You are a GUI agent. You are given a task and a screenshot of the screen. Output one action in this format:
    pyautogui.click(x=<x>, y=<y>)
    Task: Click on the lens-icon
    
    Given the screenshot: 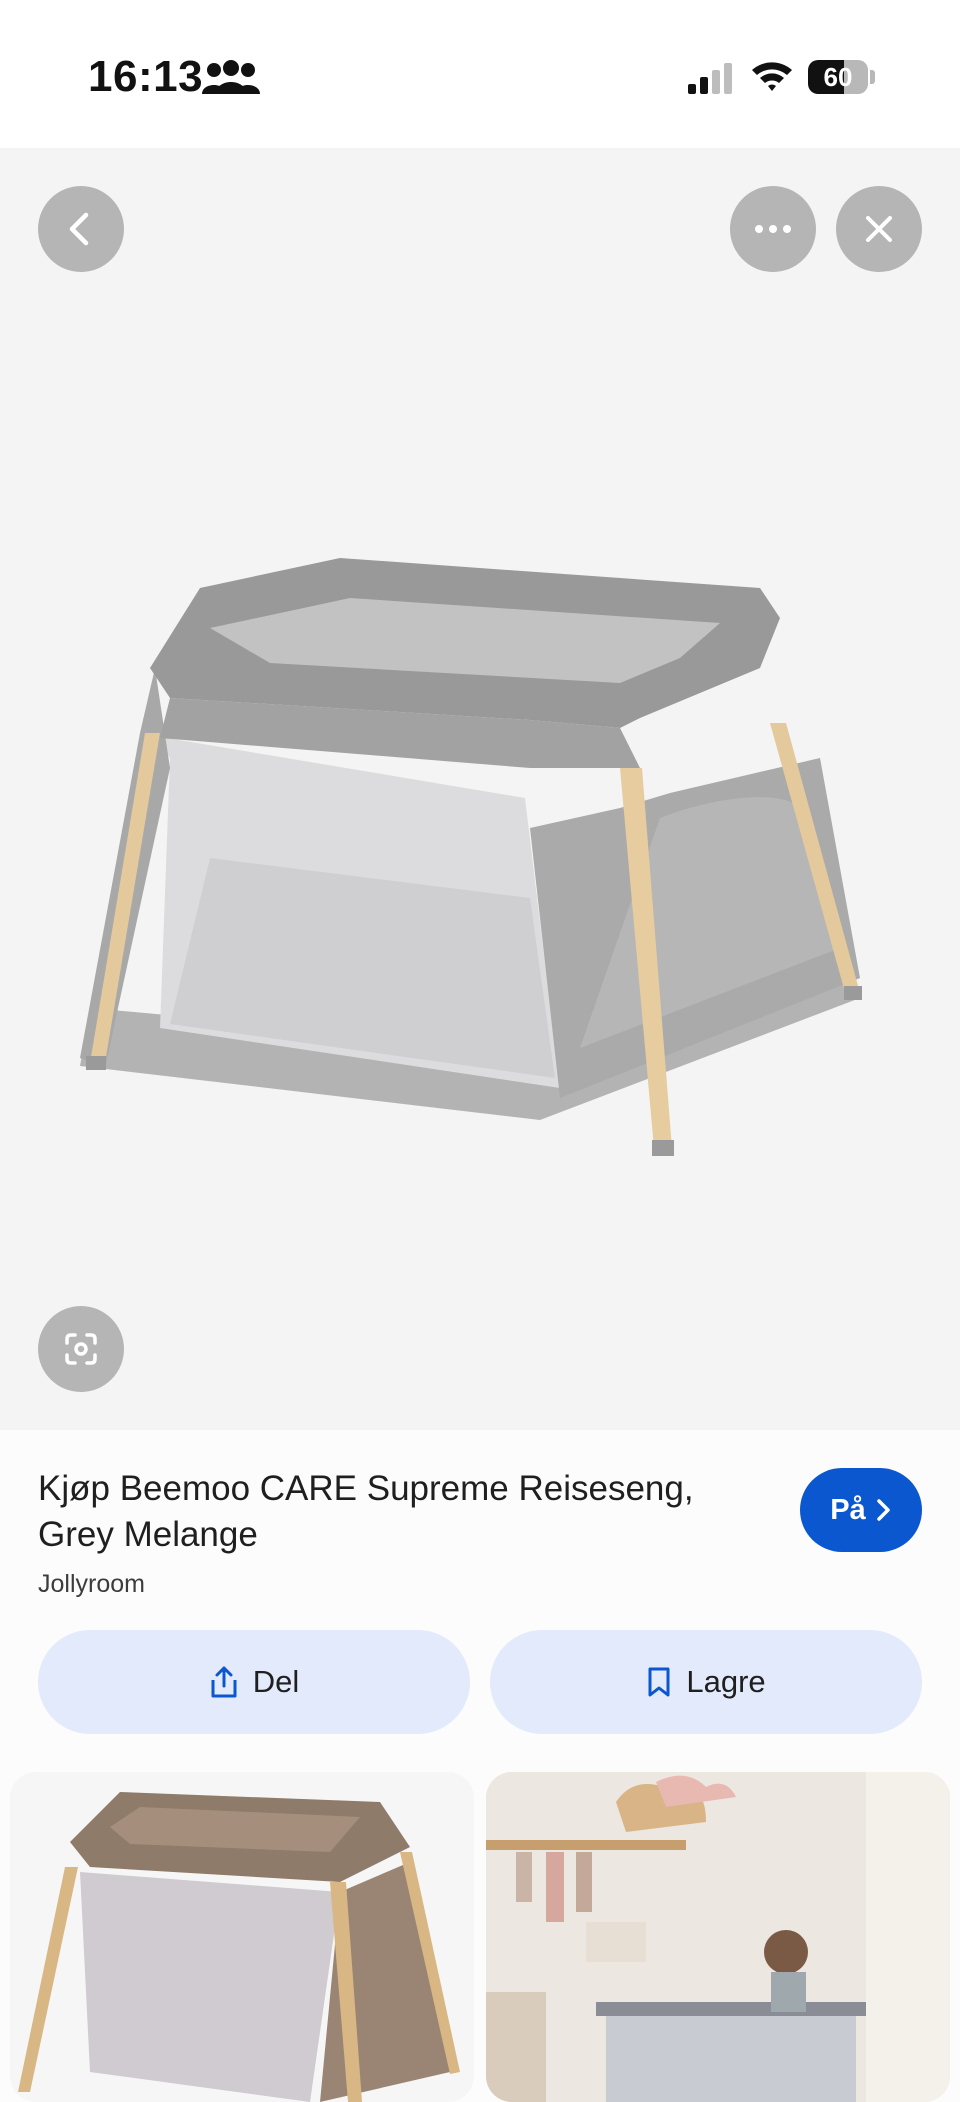 What is the action you would take?
    pyautogui.click(x=81, y=1349)
    